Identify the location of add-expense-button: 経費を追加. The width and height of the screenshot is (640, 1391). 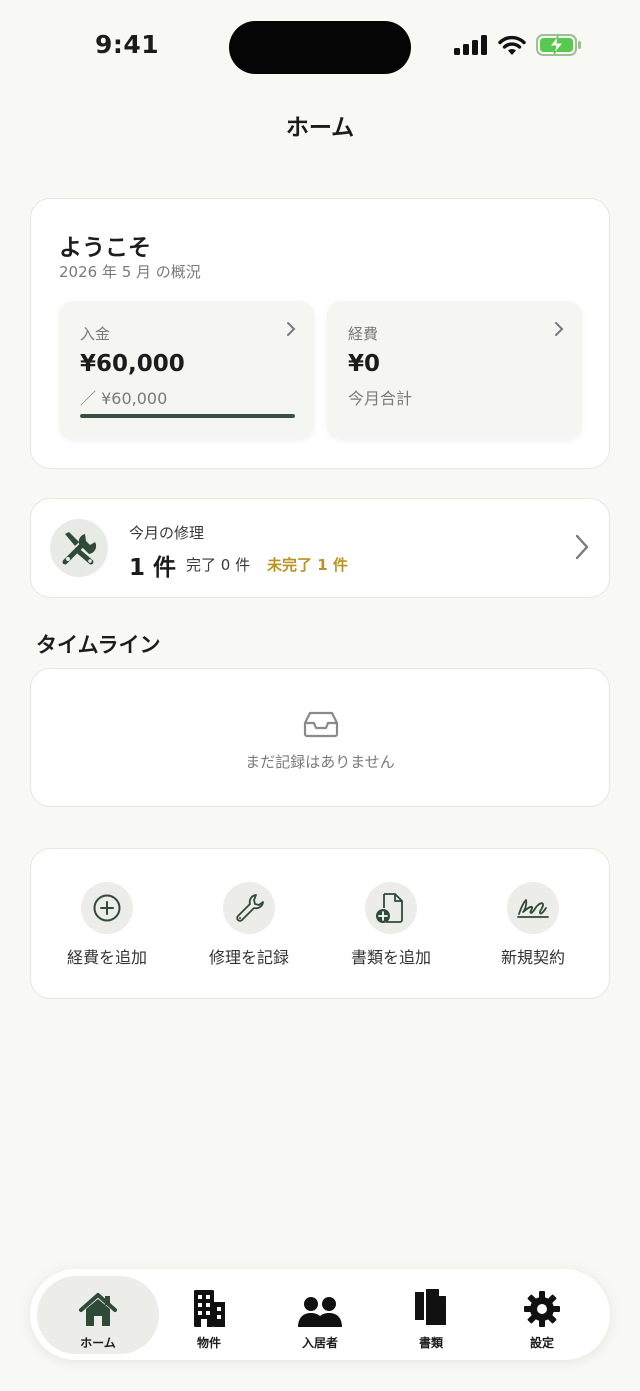
(107, 925).